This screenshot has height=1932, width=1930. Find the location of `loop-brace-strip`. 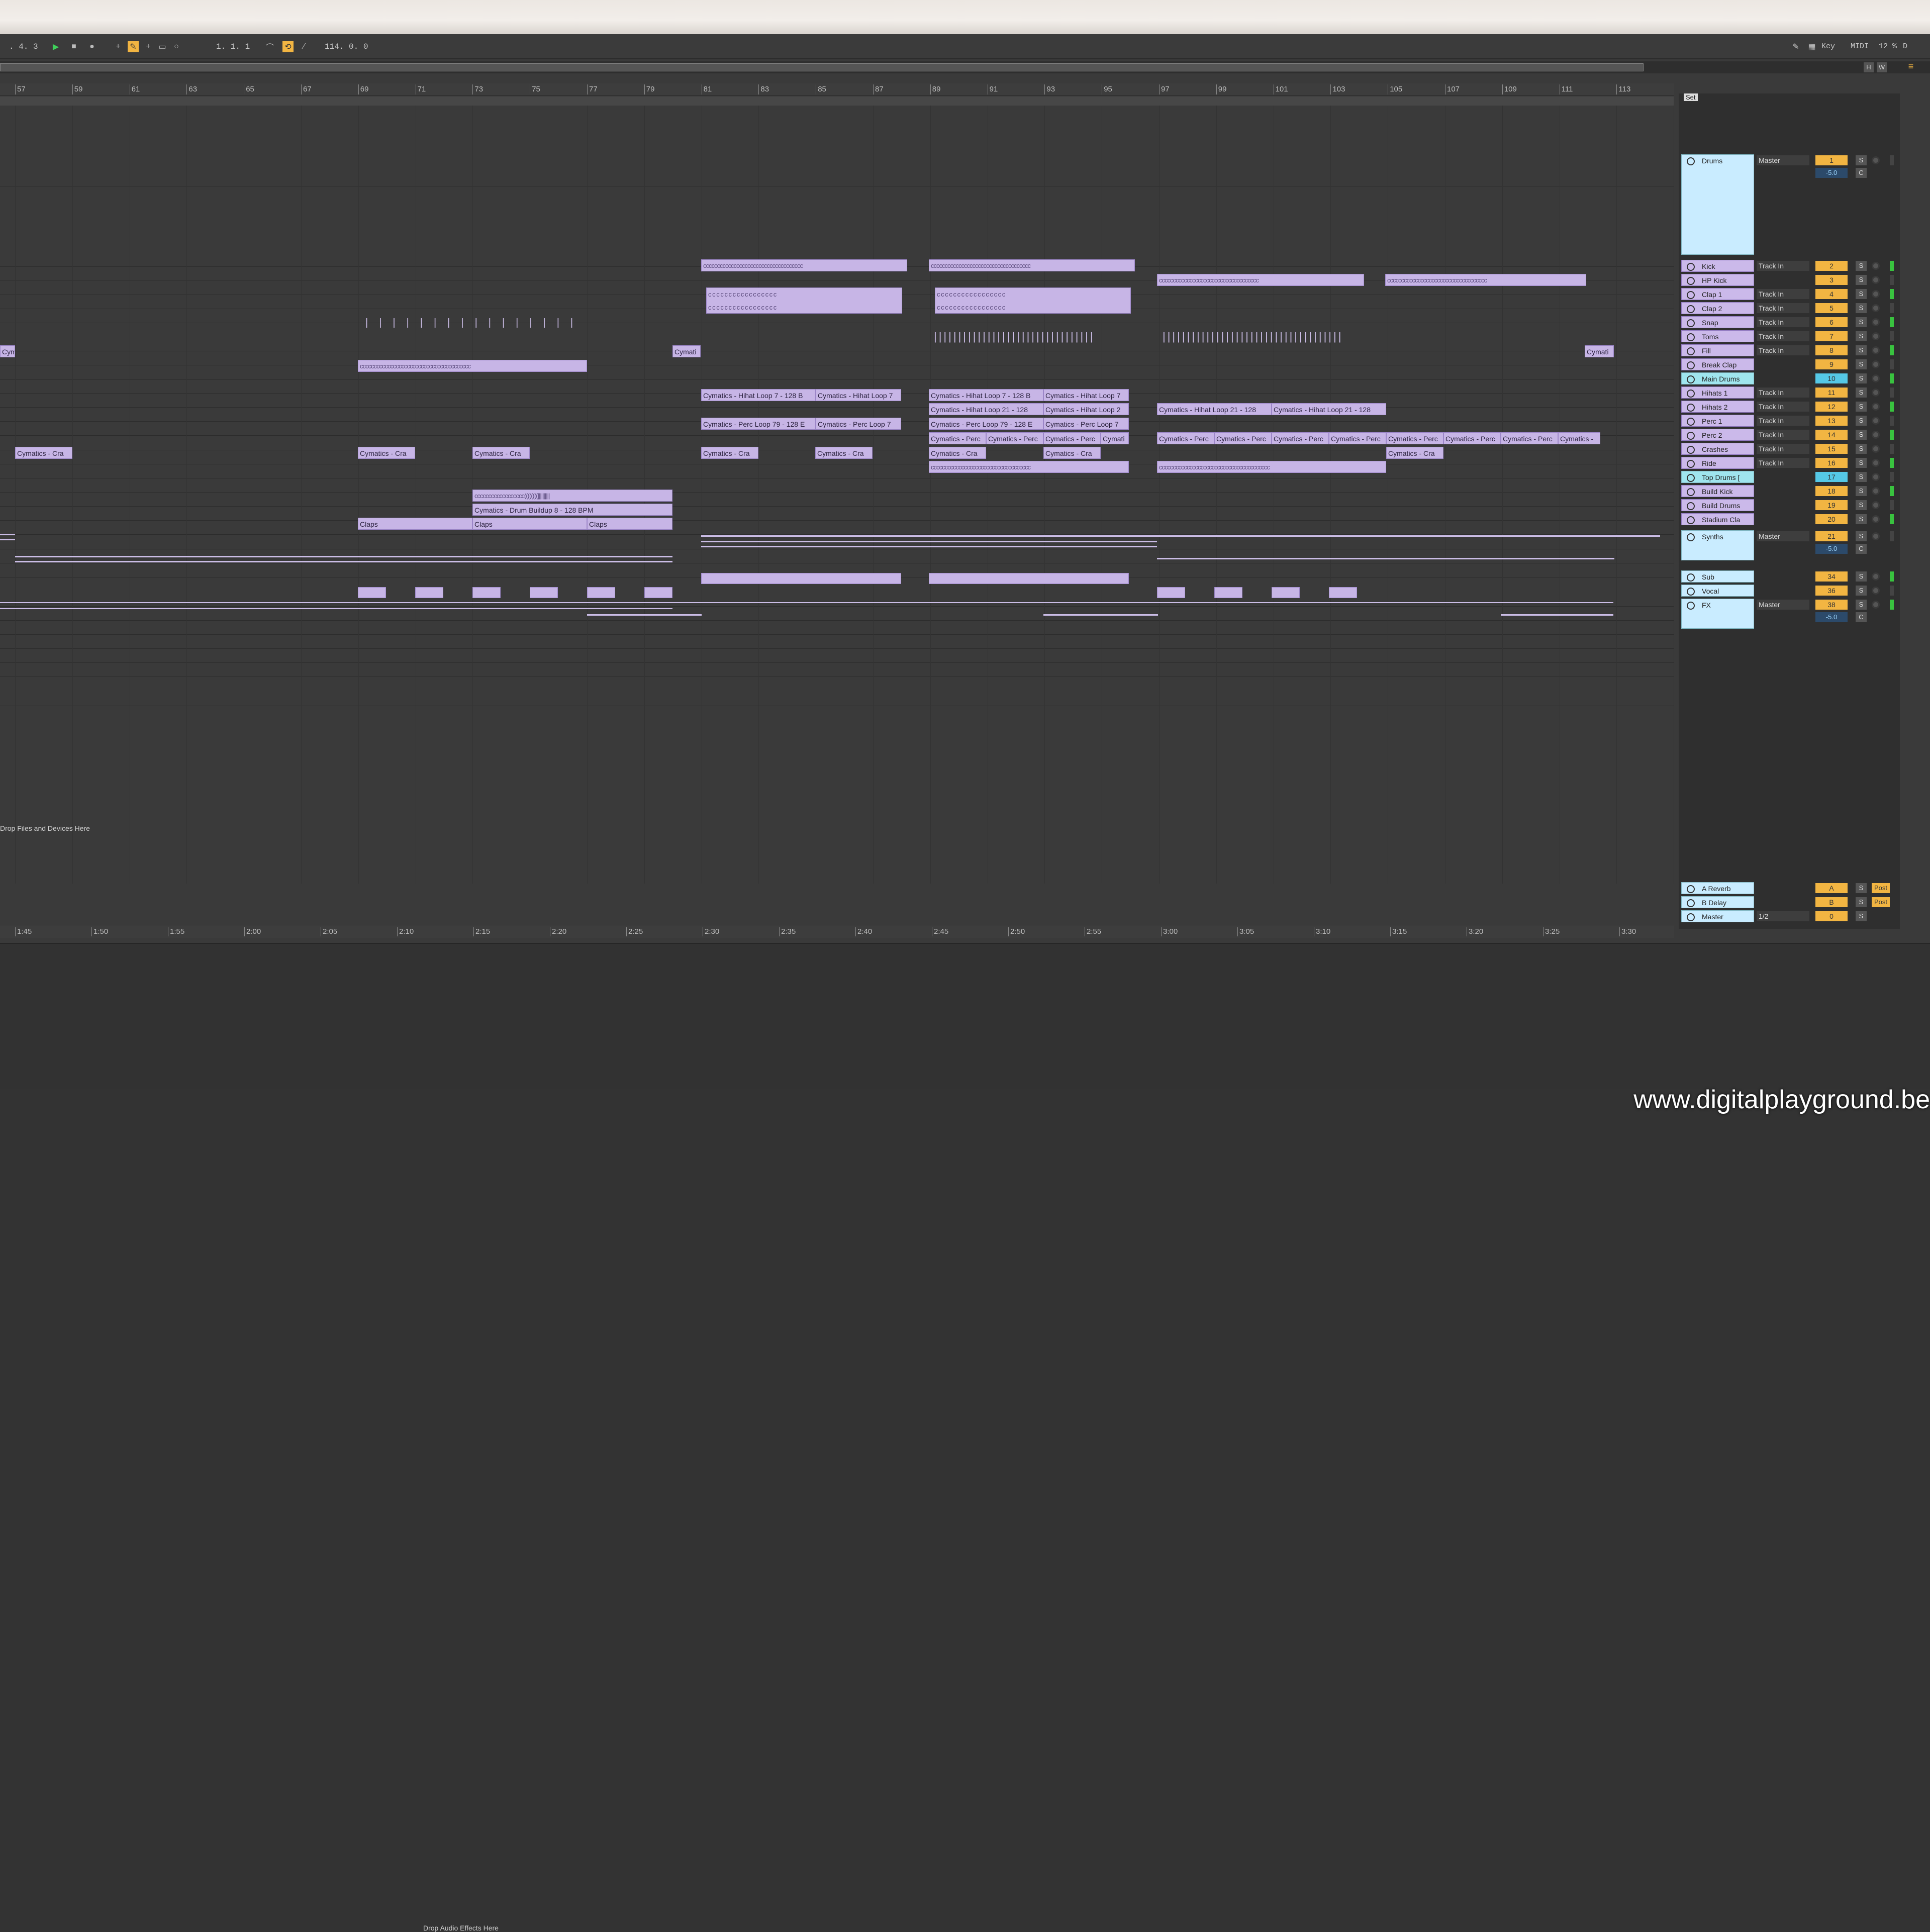

loop-brace-strip is located at coordinates (837, 101).